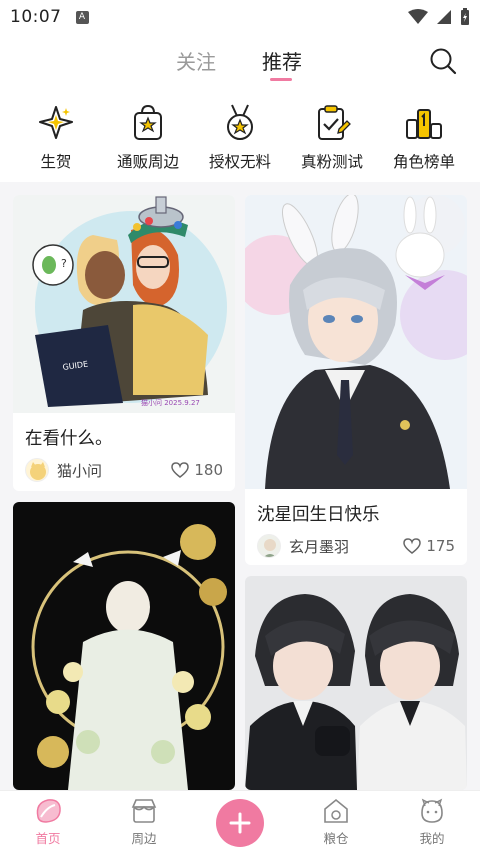  What do you see at coordinates (144, 838) in the screenshot?
I see `nav-label: 周边` at bounding box center [144, 838].